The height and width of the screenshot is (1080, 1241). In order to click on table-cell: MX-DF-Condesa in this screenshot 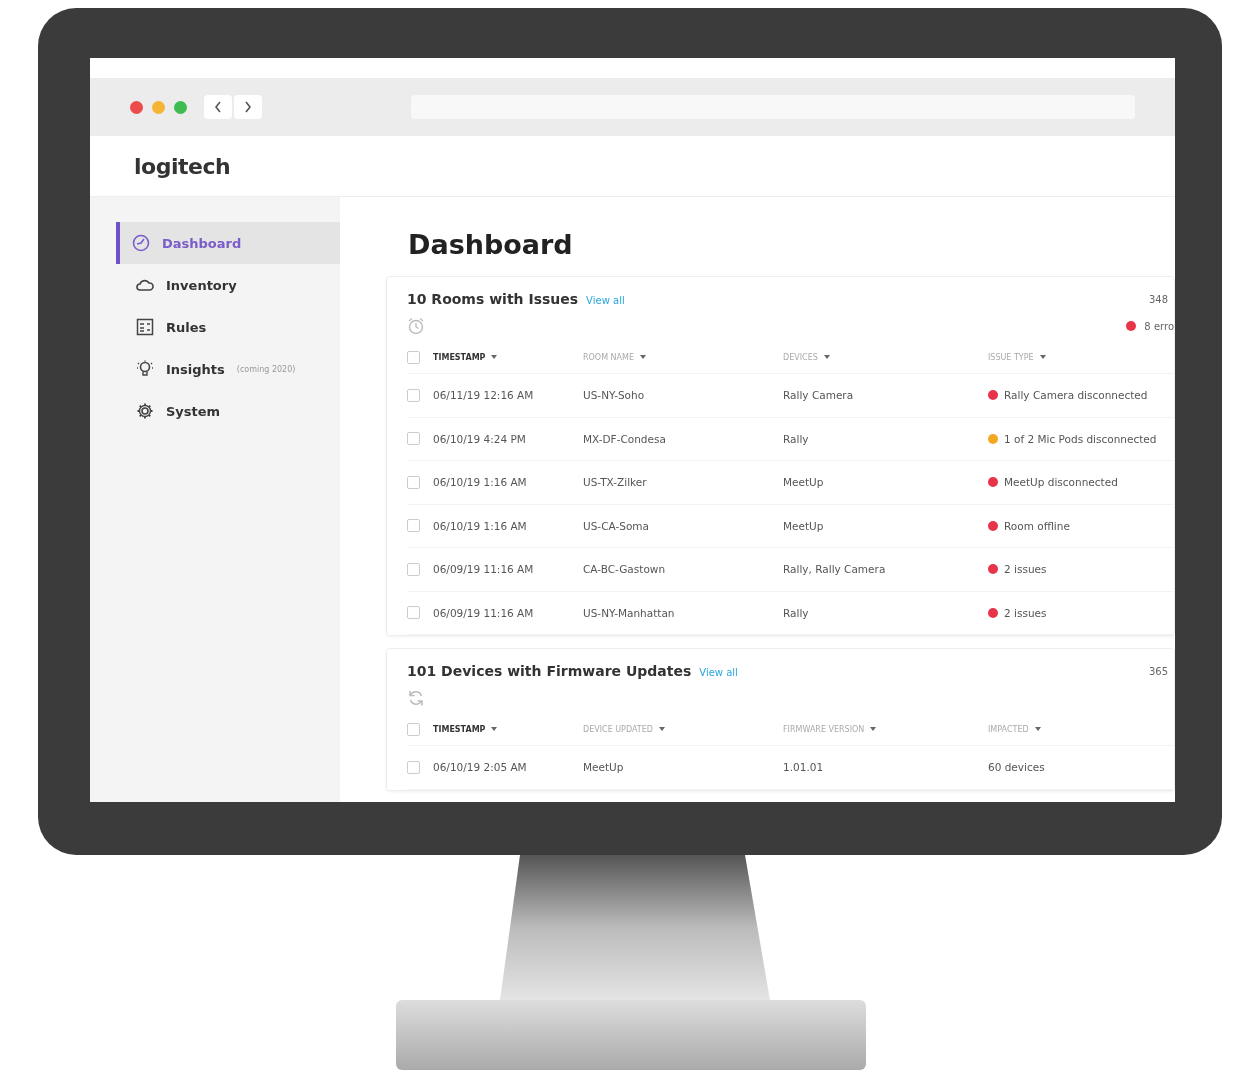, I will do `click(624, 438)`.